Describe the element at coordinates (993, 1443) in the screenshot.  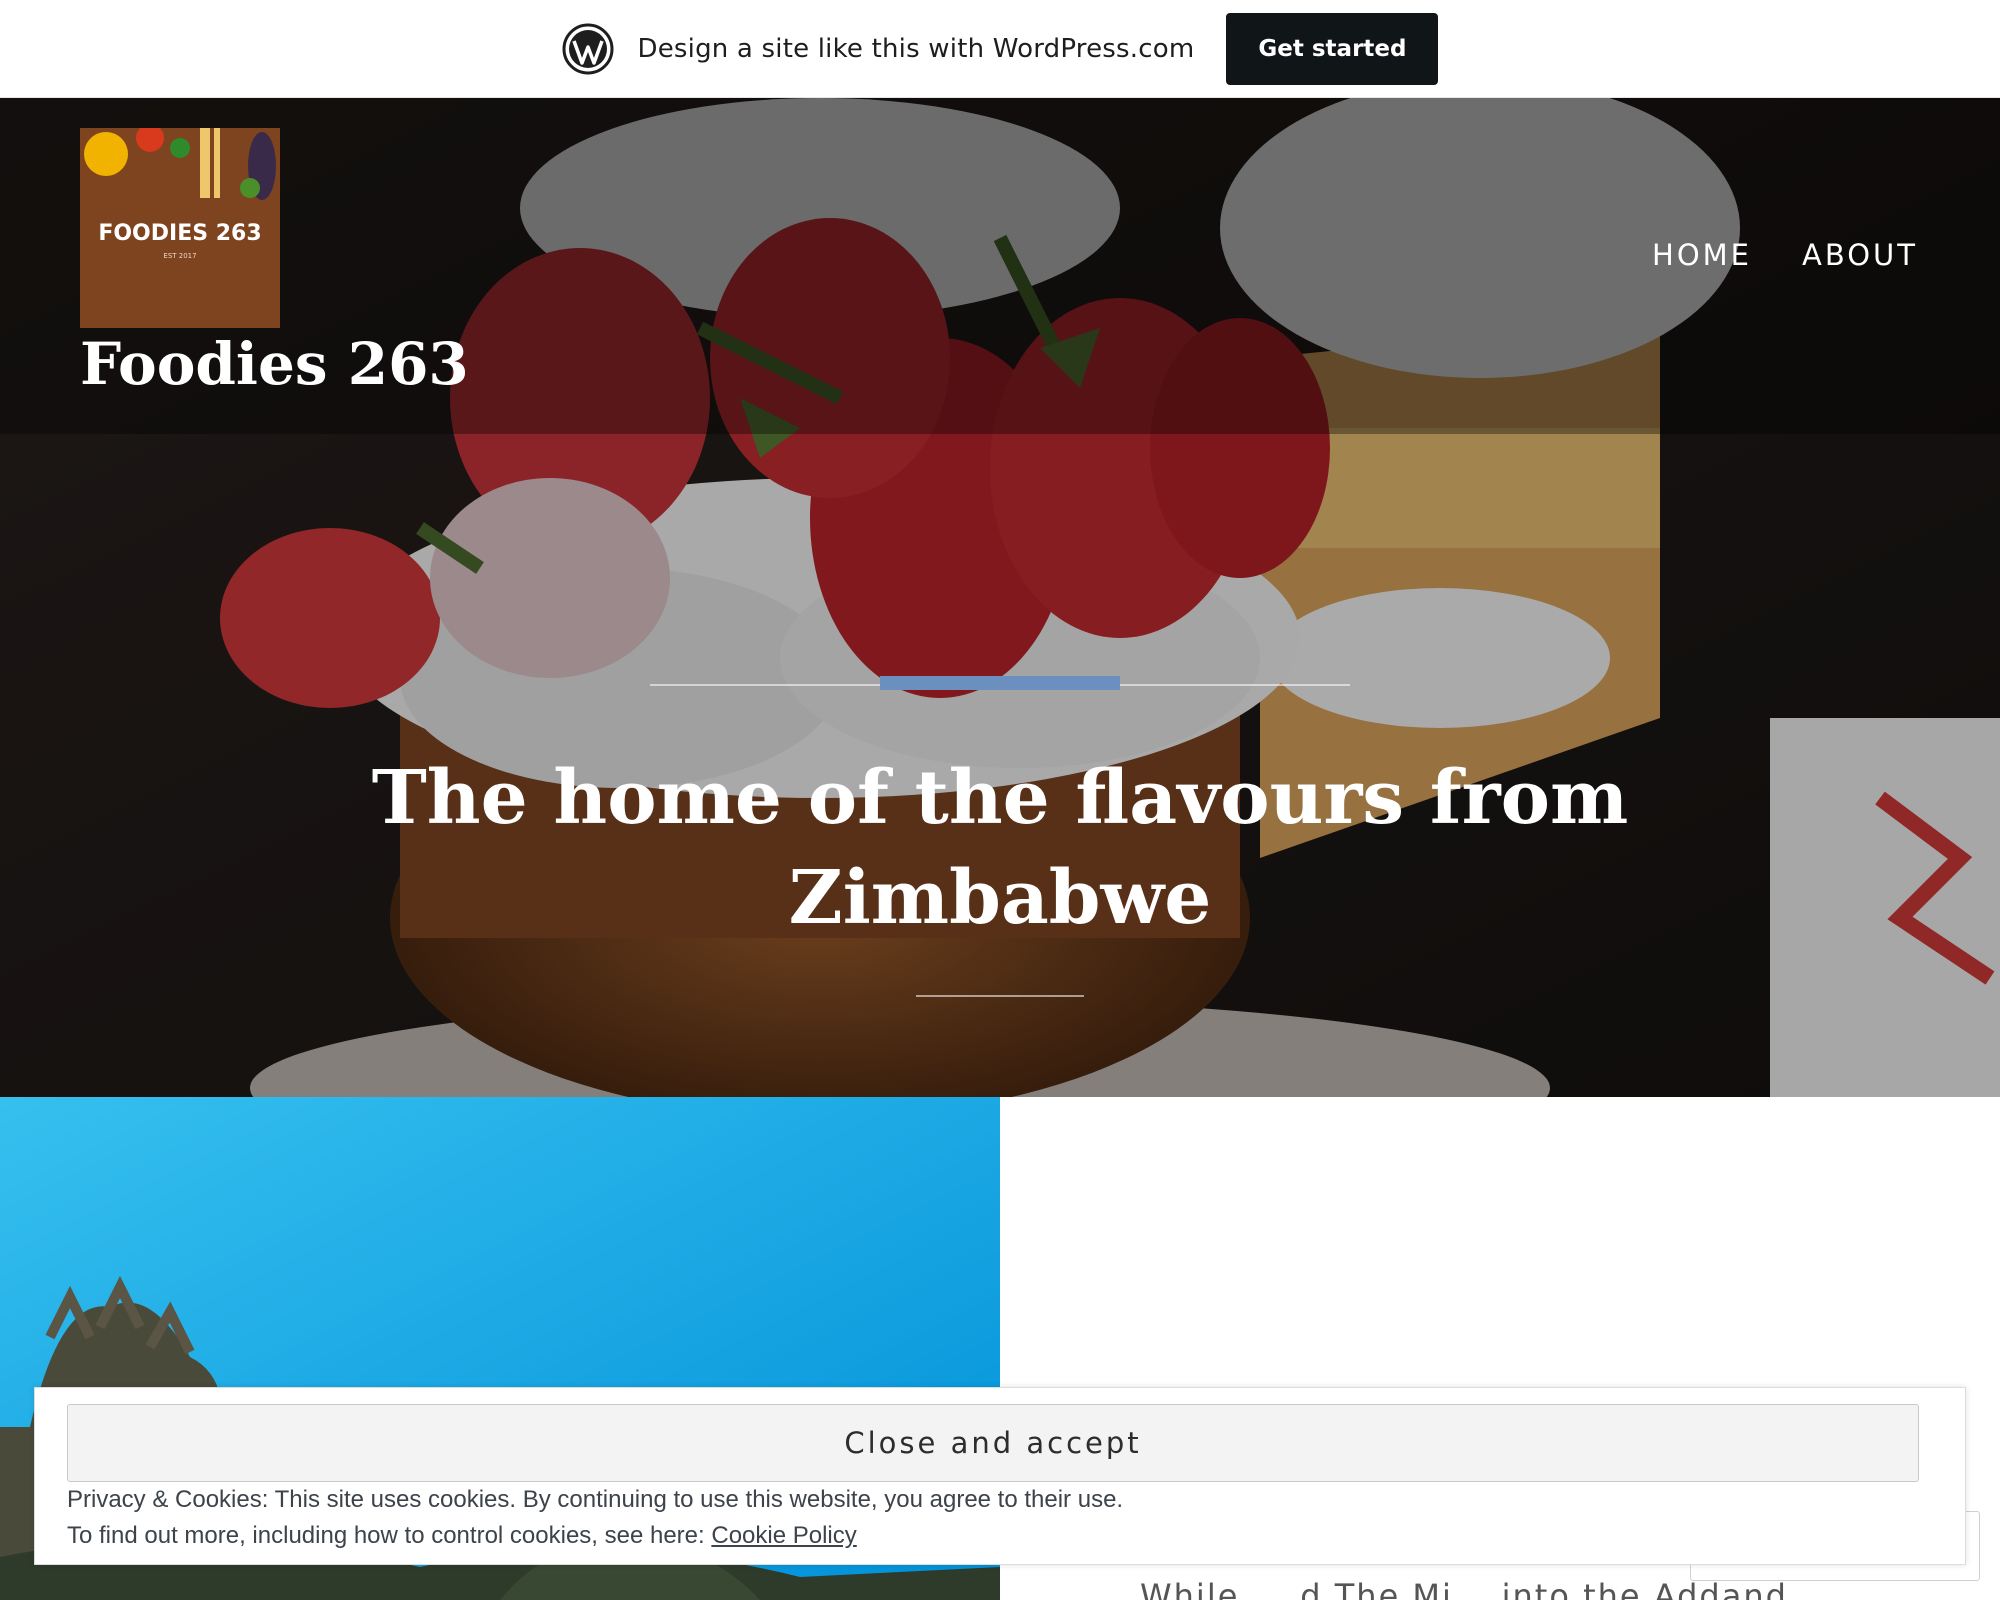
I see `close-and-accept-button: Close and accept` at that location.